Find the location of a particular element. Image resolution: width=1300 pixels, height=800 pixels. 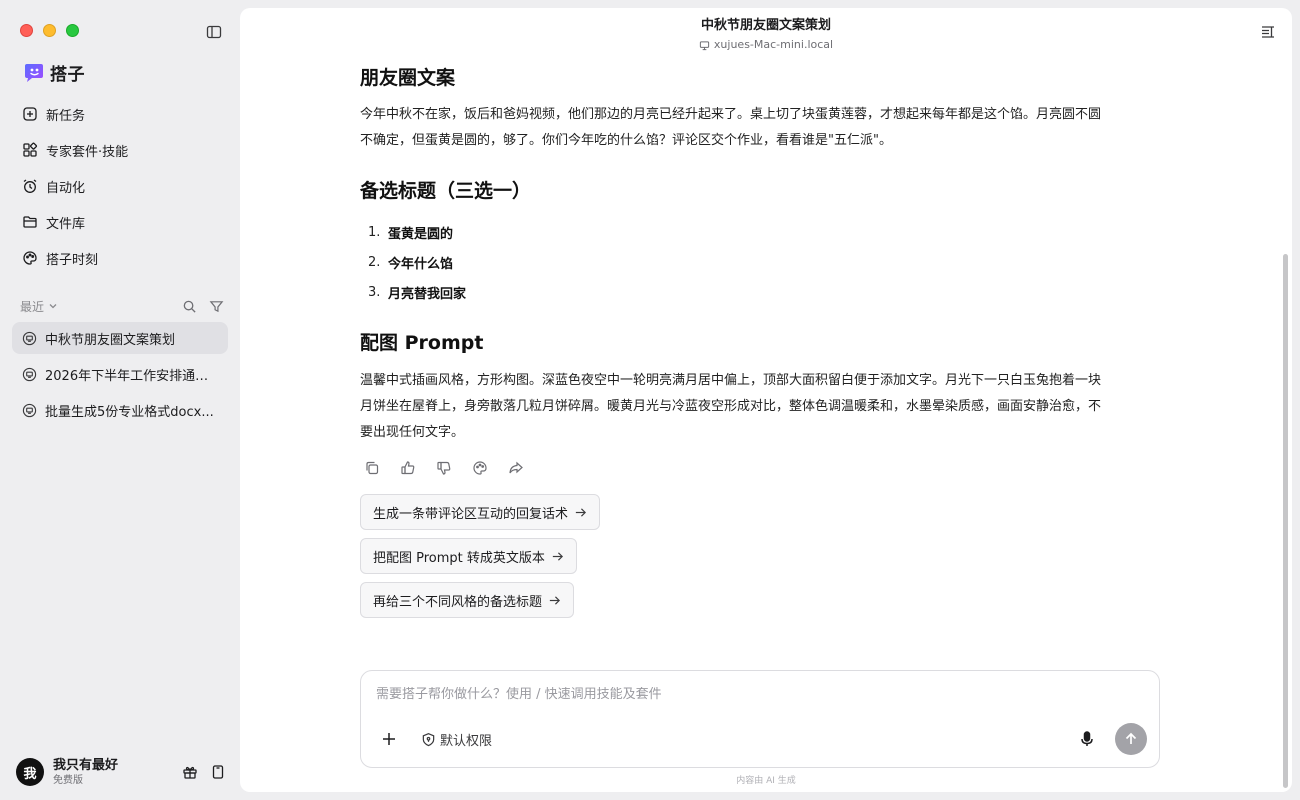

ai-disclaimer: 内容由 AI 生成 is located at coordinates (766, 781).